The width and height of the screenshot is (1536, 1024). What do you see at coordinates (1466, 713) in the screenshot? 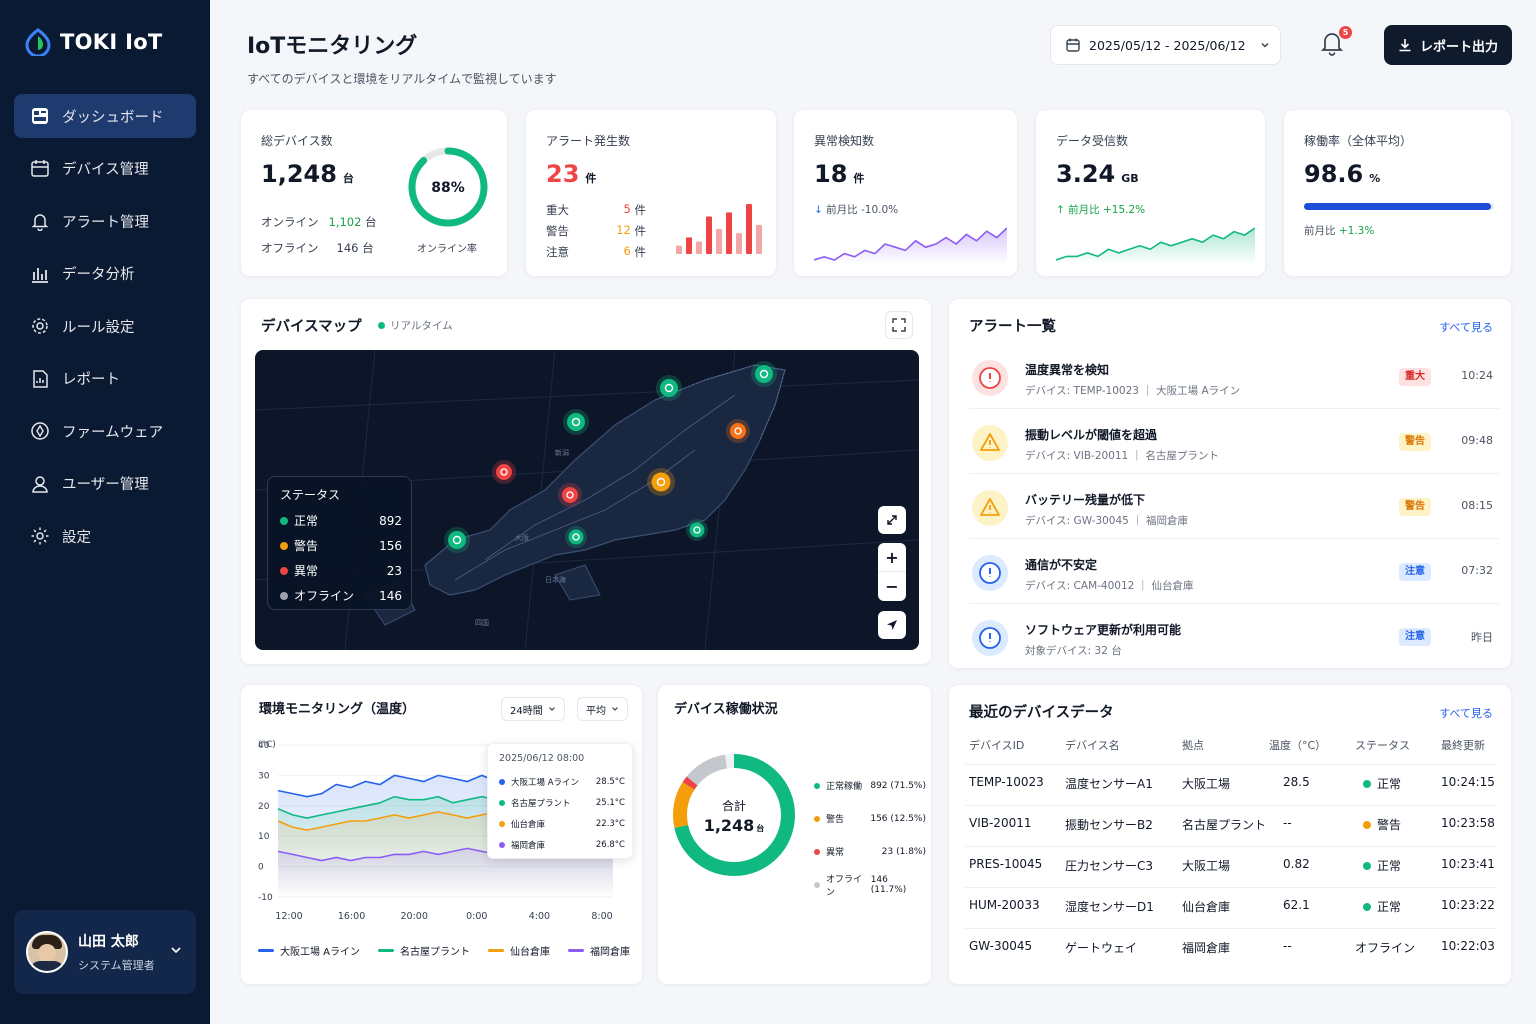
I see `view-all-devices-link: すべて見る` at bounding box center [1466, 713].